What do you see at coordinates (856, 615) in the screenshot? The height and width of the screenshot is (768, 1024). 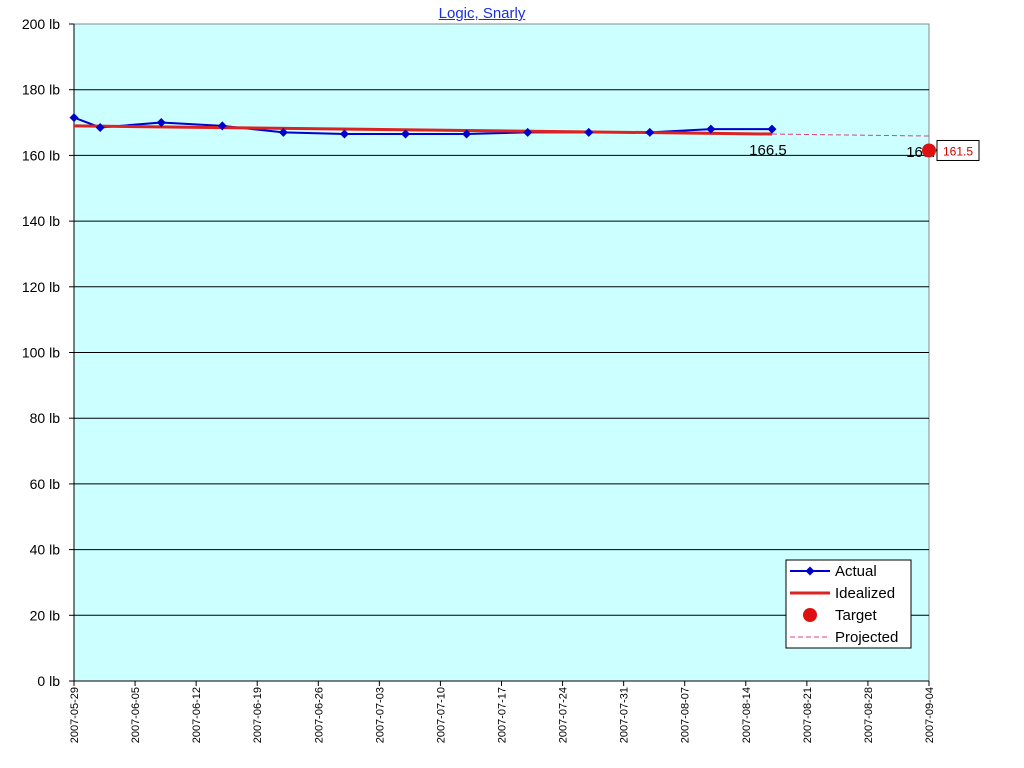 I see `legend-label: Target` at bounding box center [856, 615].